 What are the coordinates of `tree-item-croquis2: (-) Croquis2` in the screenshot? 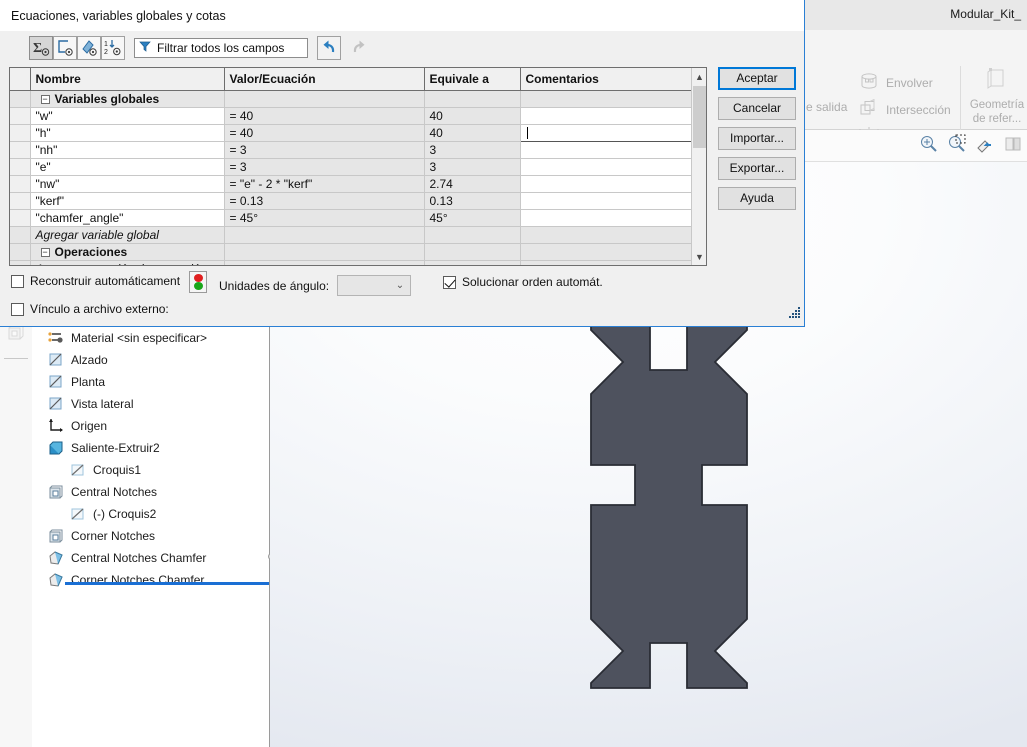 It's located at (94, 514).